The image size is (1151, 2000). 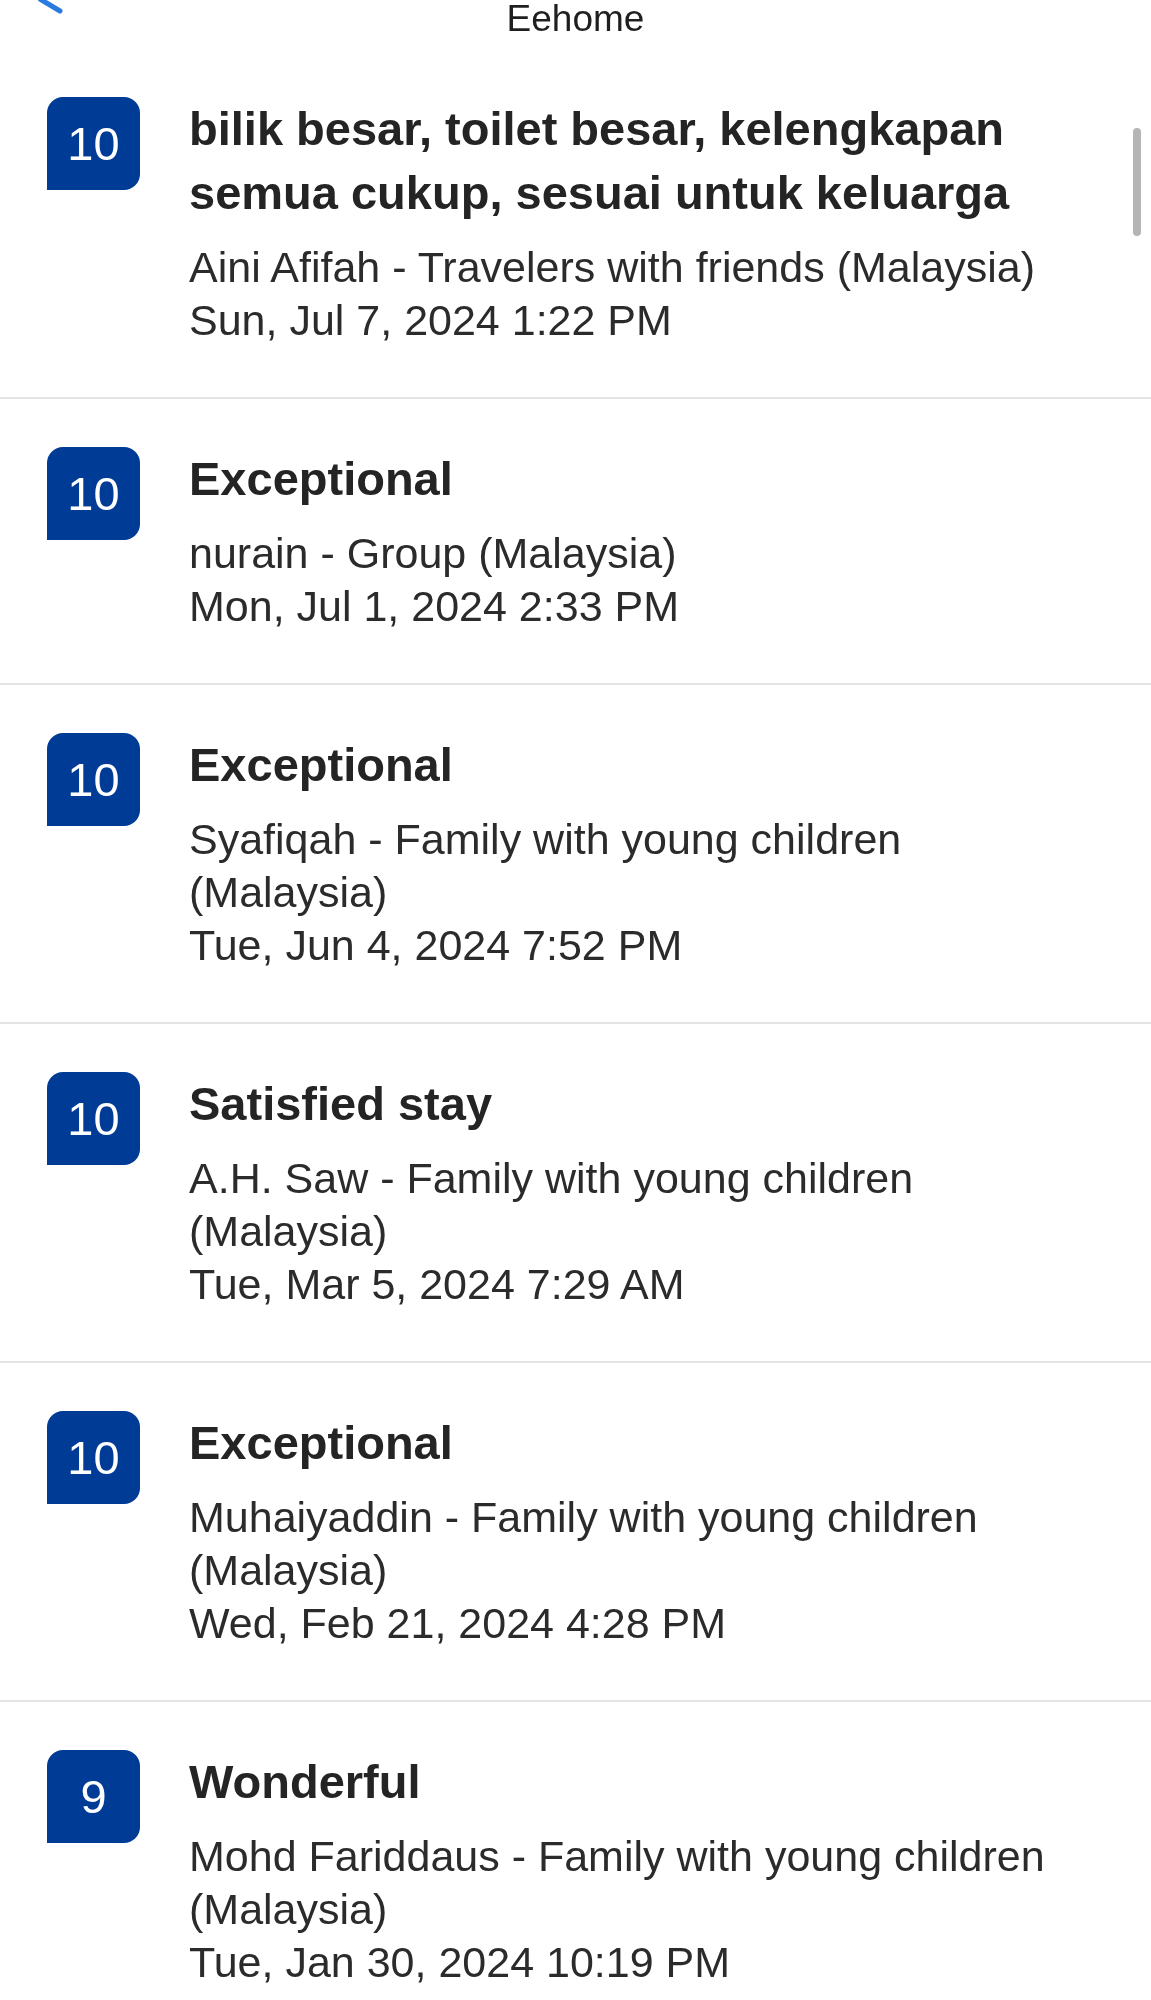 What do you see at coordinates (436, 945) in the screenshot?
I see `review-date: Tue, Jun 4, 2024 7:52 PM` at bounding box center [436, 945].